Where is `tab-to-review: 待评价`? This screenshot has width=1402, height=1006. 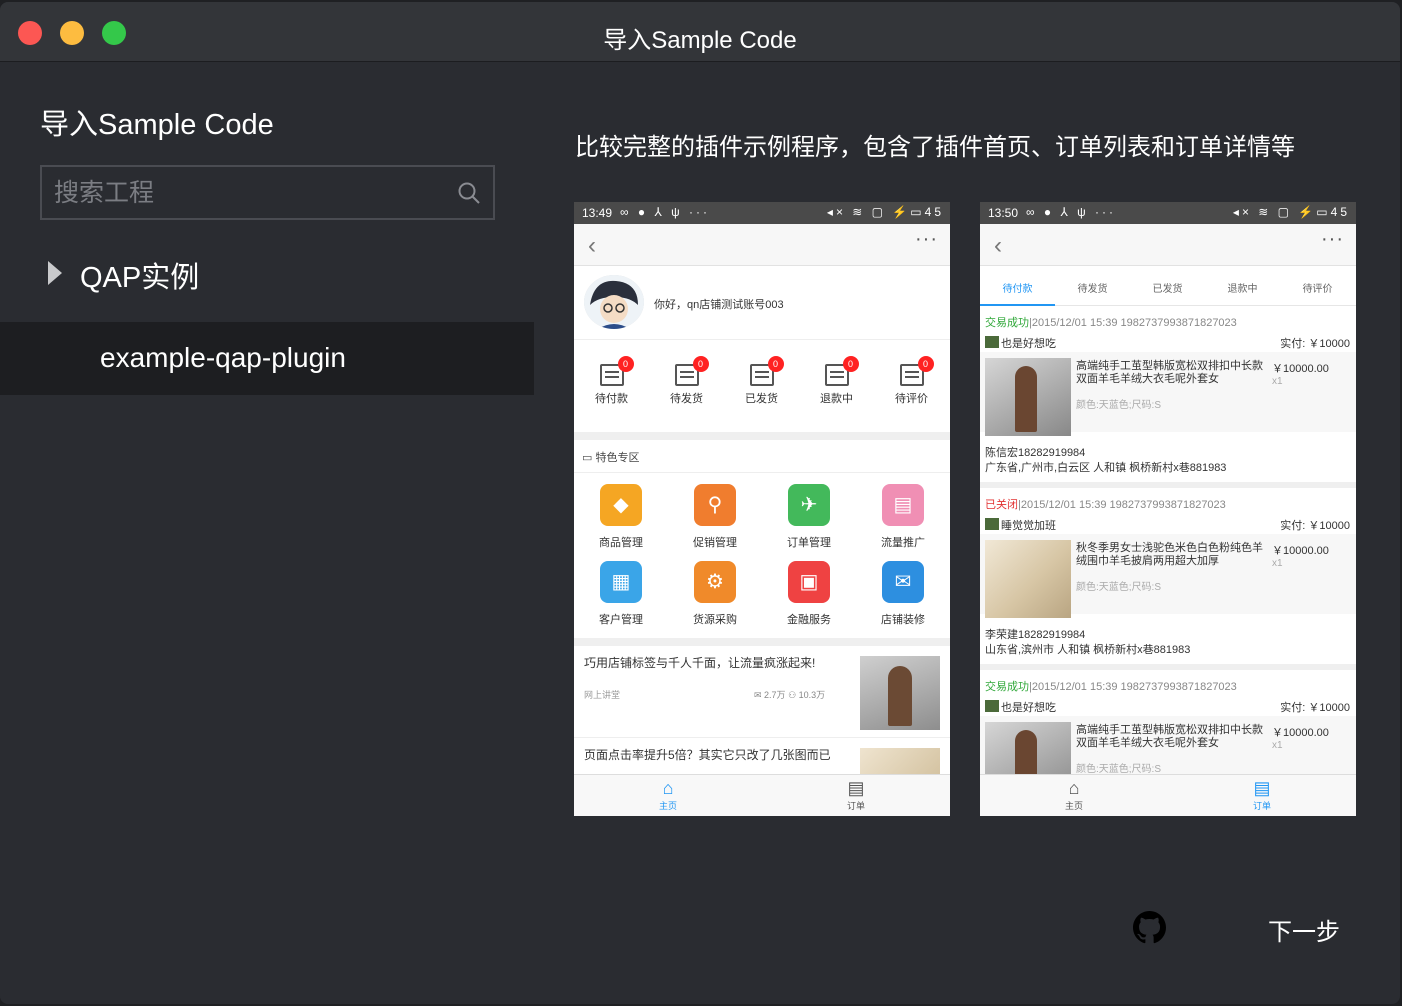 tab-to-review: 待评价 is located at coordinates (1317, 287).